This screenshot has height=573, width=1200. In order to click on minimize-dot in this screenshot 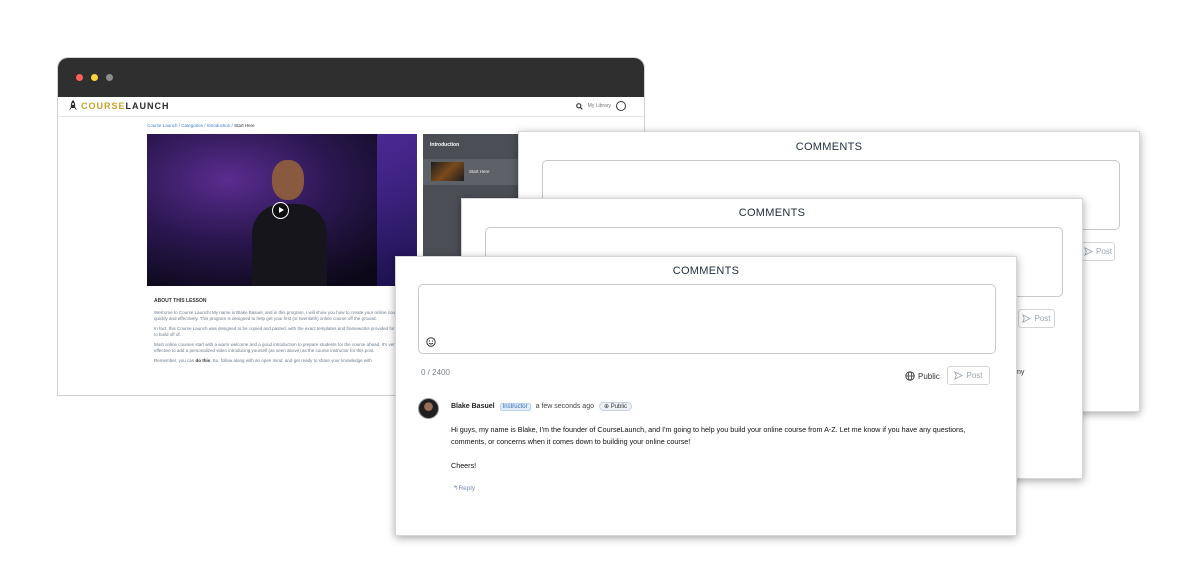, I will do `click(94, 77)`.